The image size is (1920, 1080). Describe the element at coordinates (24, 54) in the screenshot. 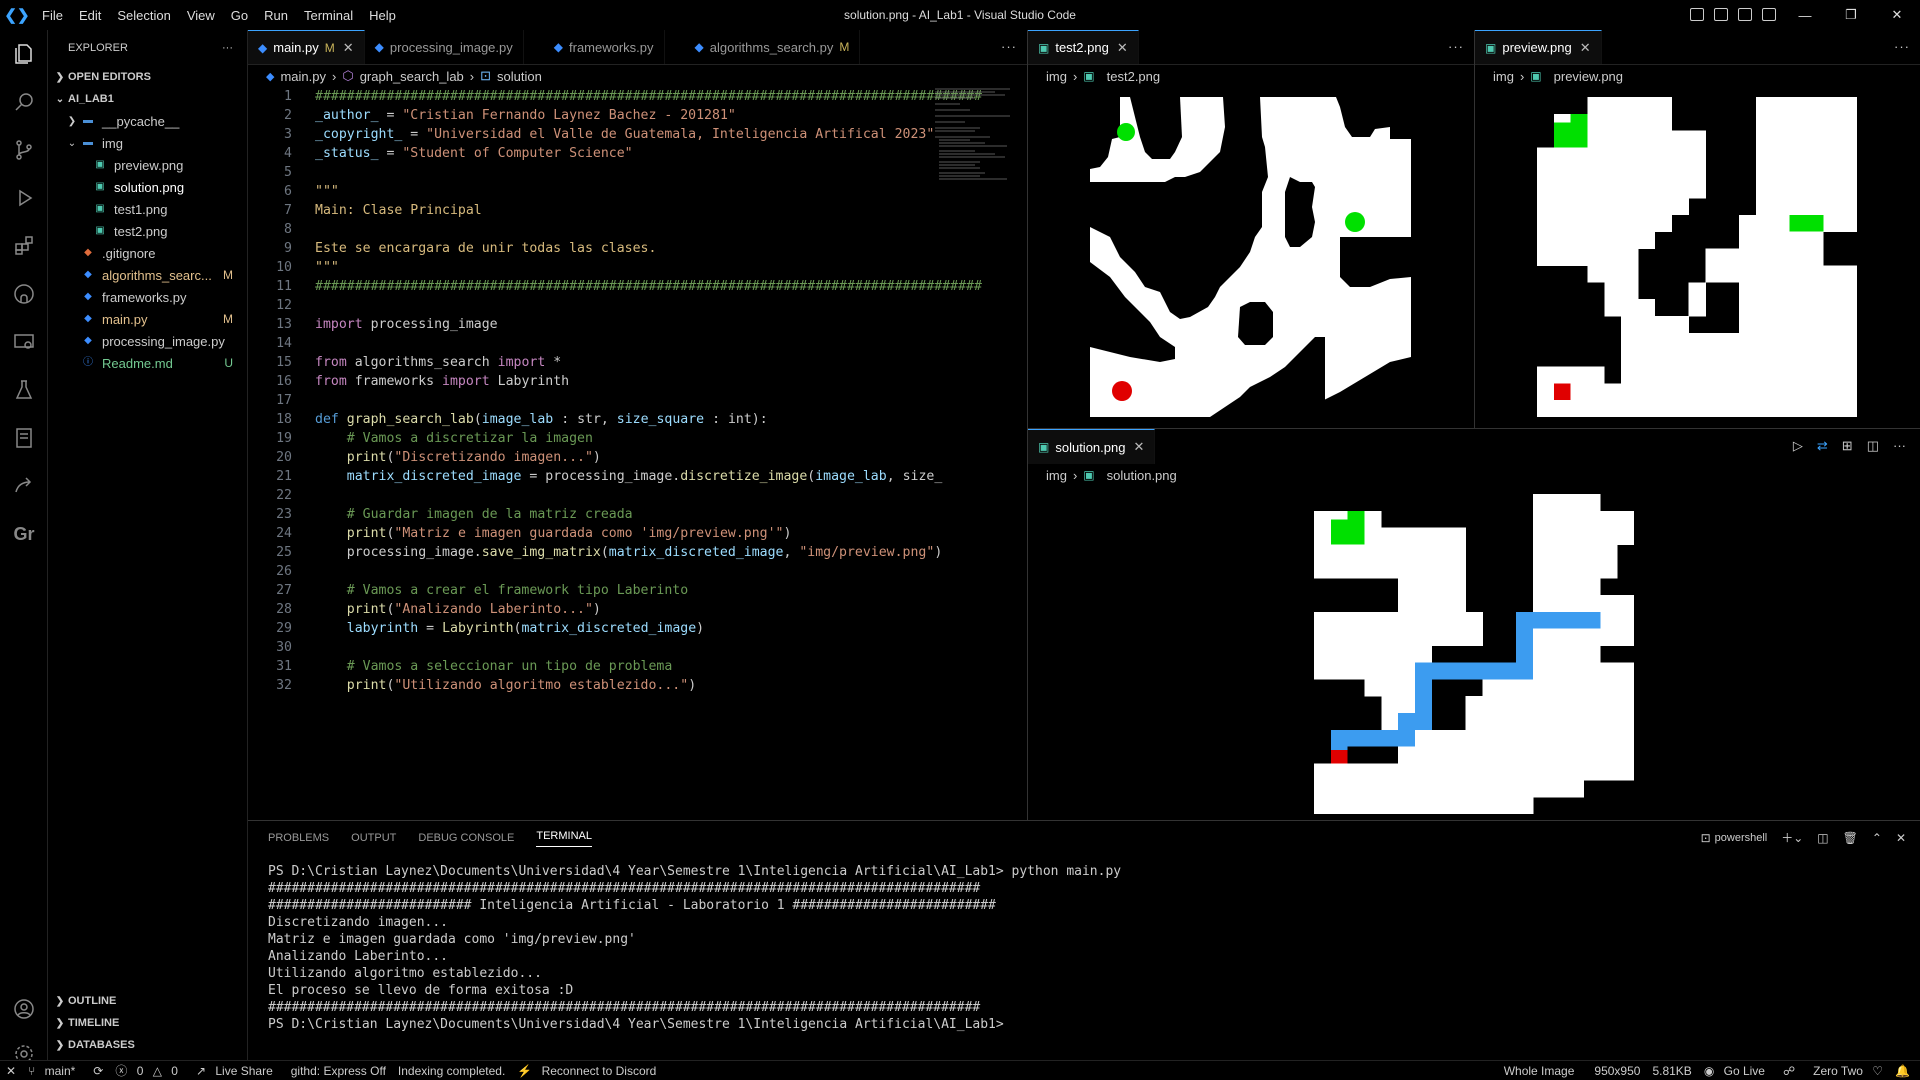

I see `explorer-icon` at that location.